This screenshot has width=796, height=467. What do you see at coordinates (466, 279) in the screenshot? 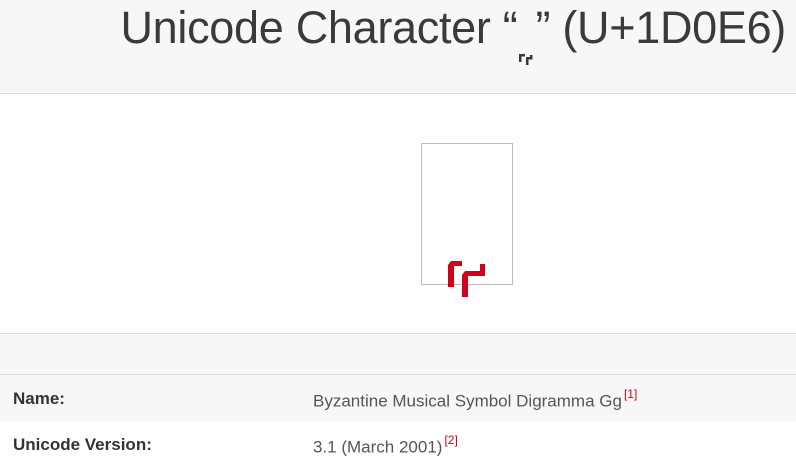
I see `character-glyph-icon` at bounding box center [466, 279].